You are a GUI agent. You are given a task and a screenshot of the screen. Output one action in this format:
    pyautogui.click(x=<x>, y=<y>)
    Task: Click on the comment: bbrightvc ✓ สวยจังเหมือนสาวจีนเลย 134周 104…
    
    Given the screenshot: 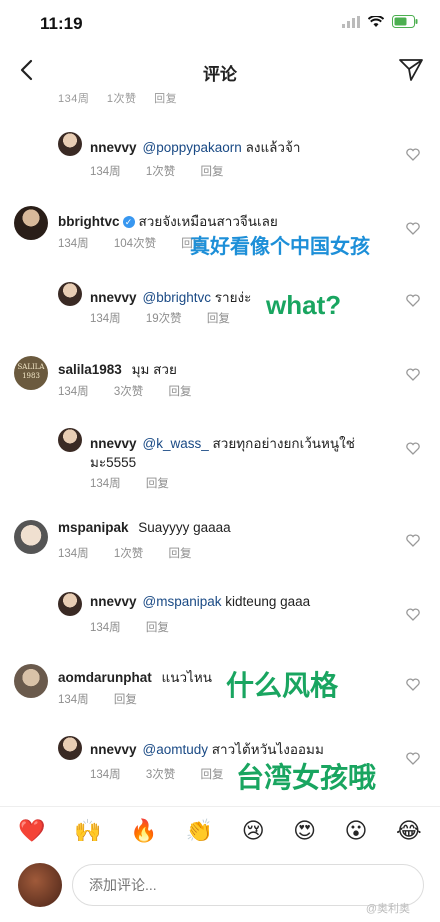 What is the action you would take?
    pyautogui.click(x=220, y=231)
    